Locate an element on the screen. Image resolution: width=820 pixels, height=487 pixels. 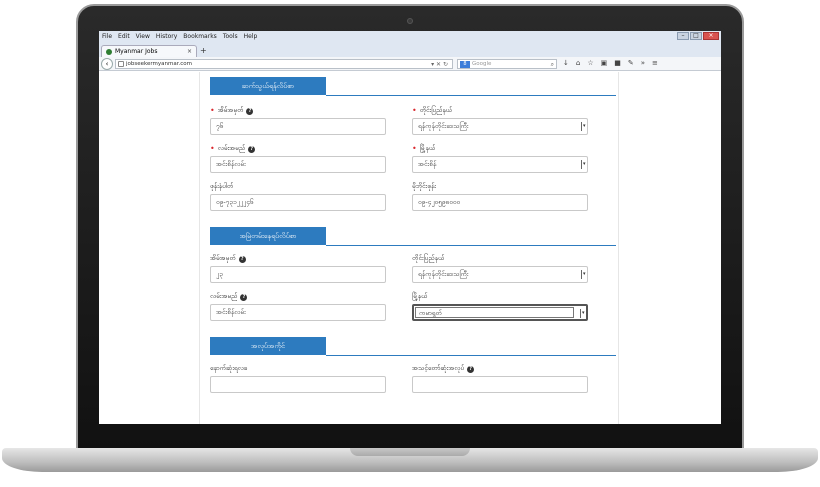
overflow-icon: » is located at coordinates (643, 63).